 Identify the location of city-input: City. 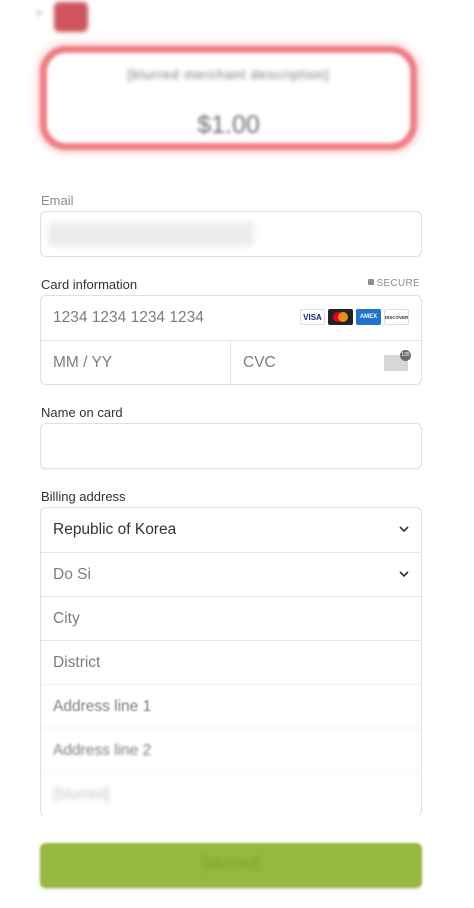
(231, 618).